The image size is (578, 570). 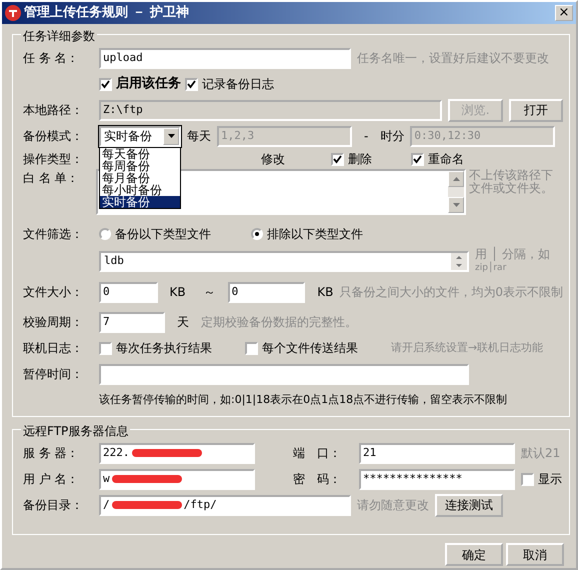 I want to click on group-title: 远程FTP服务器信息, so click(x=75, y=431).